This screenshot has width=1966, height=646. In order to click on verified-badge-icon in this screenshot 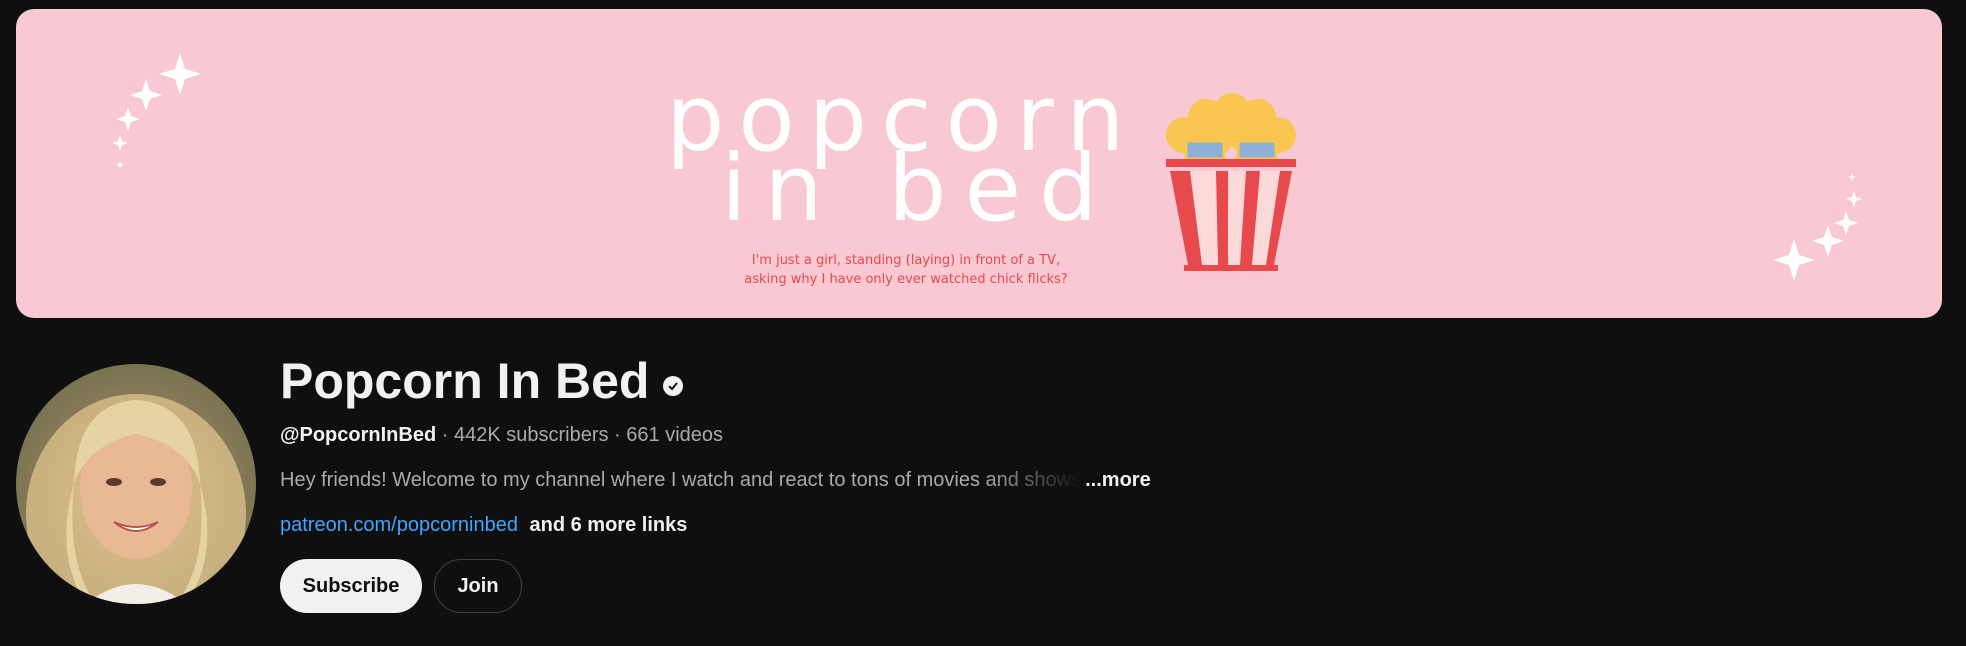, I will do `click(673, 386)`.